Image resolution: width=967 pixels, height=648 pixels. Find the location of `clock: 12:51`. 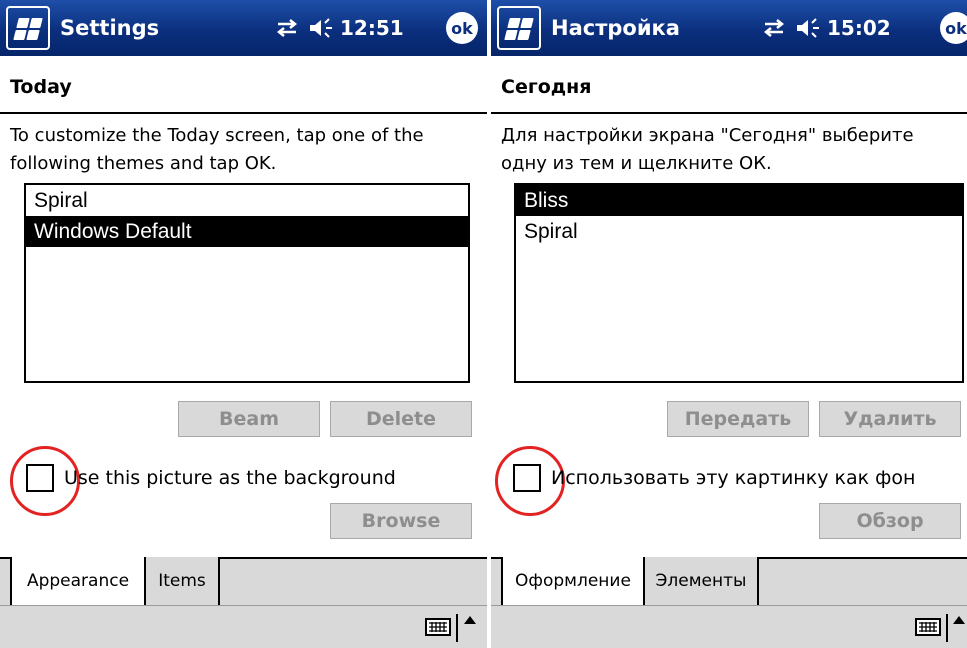

clock: 12:51 is located at coordinates (372, 28).